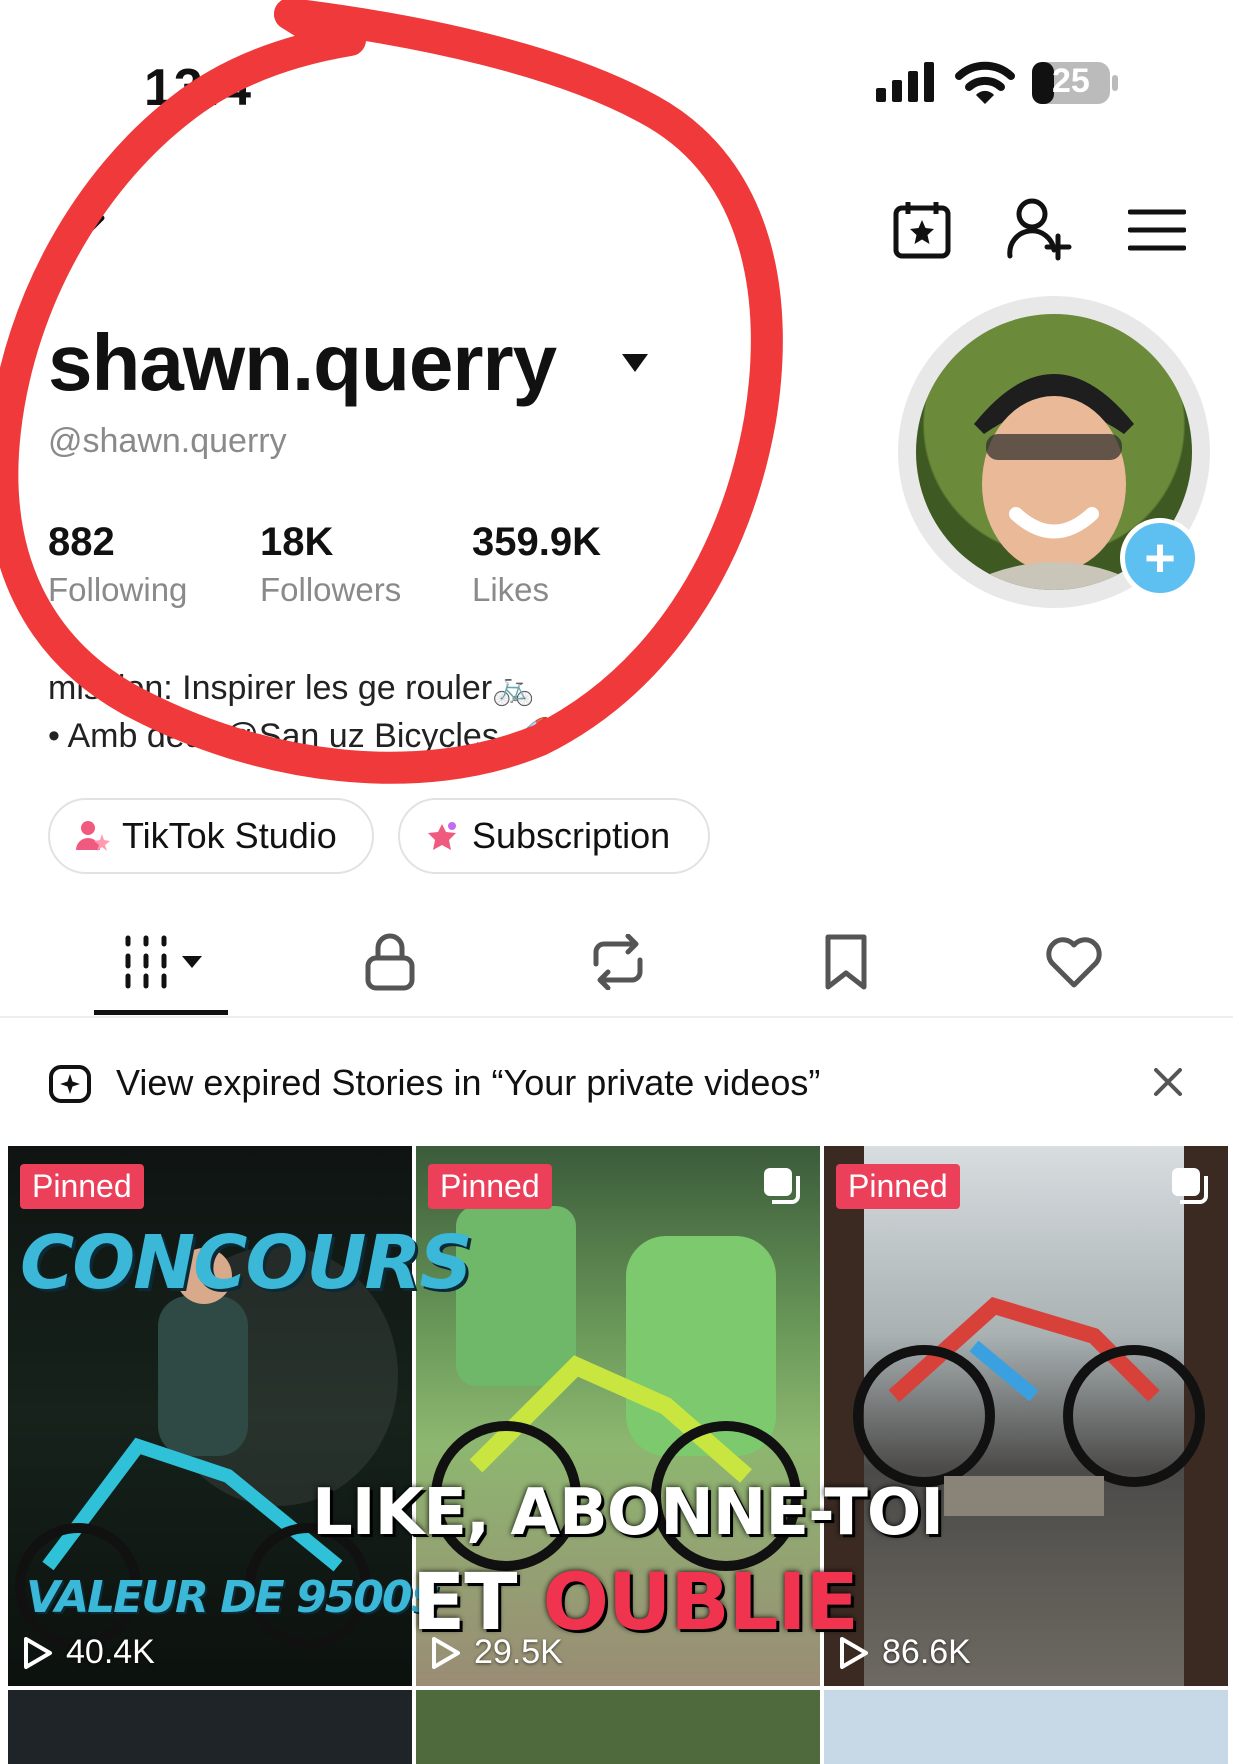 The width and height of the screenshot is (1233, 1764). I want to click on tab-divider, so click(616, 1017).